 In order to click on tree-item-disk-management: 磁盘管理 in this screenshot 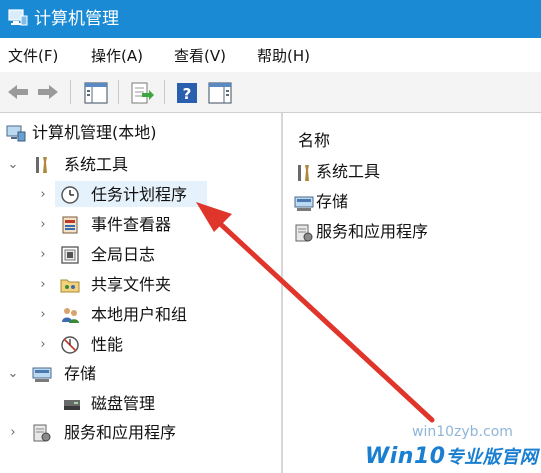, I will do `click(140, 404)`.